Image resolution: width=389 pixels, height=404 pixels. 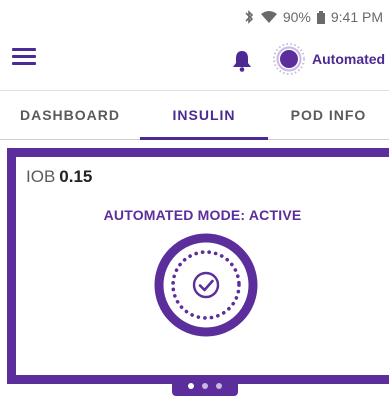 I want to click on tab-bar: DASHBOARD INSULIN POD INFO, so click(x=194, y=115).